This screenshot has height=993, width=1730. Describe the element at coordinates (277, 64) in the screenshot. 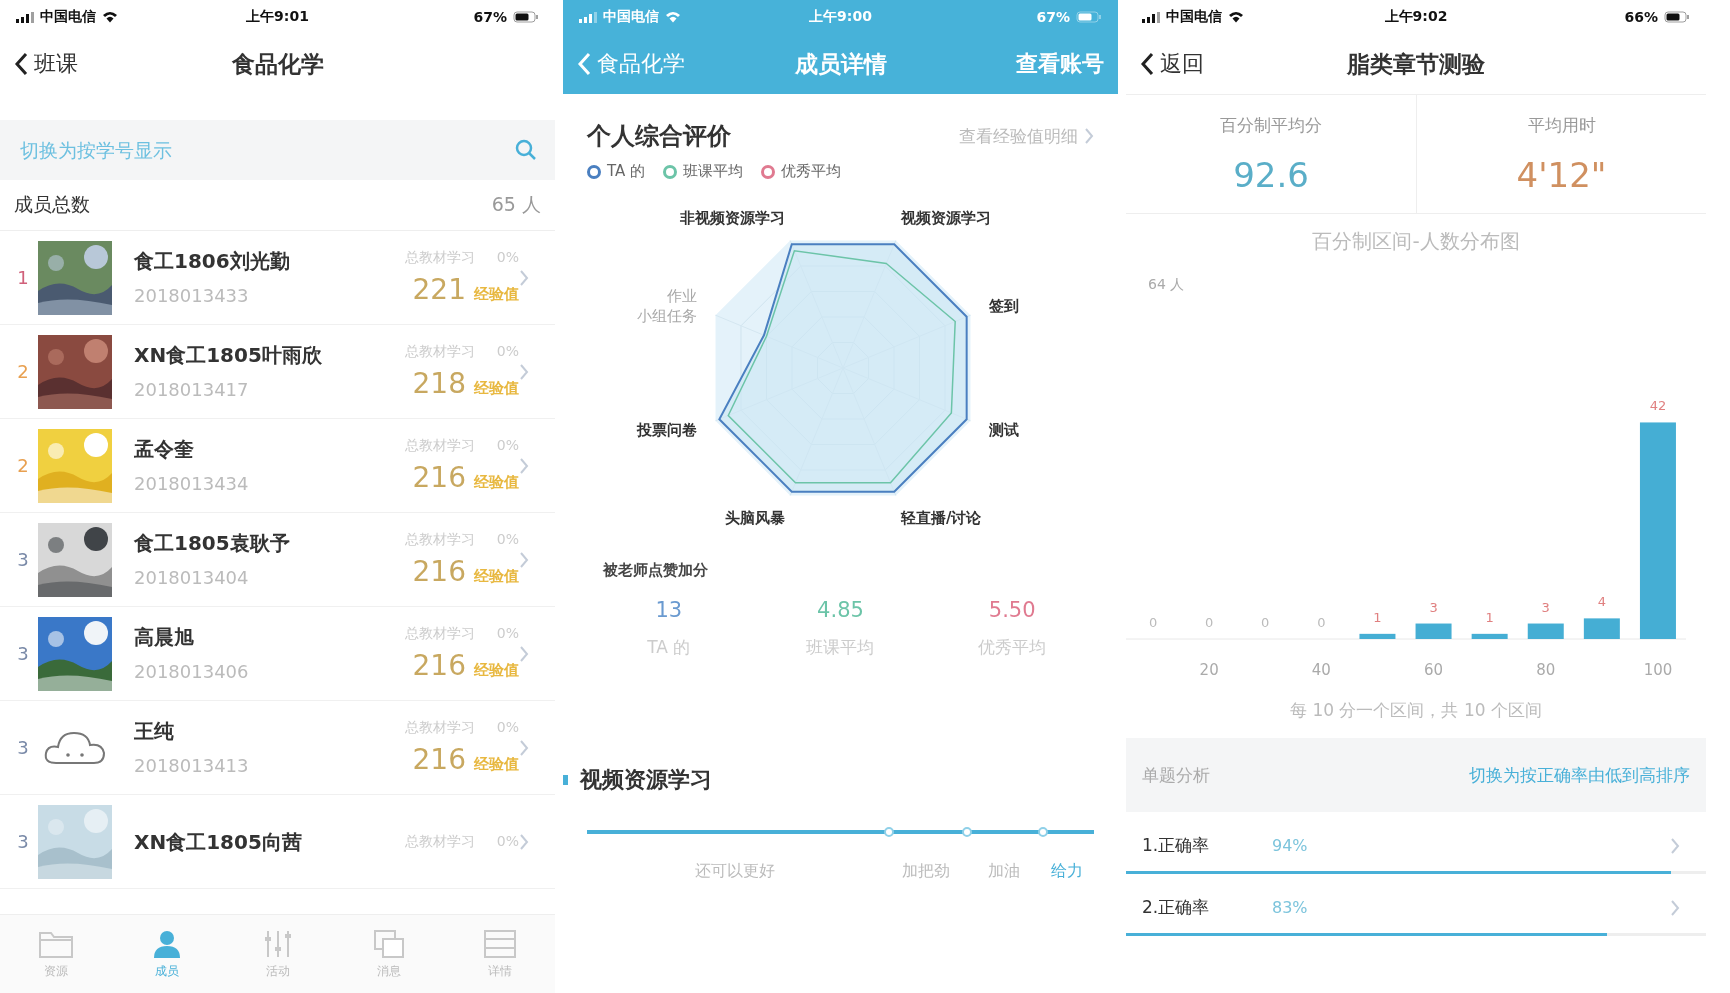

I see `page-title: 食品化学` at that location.